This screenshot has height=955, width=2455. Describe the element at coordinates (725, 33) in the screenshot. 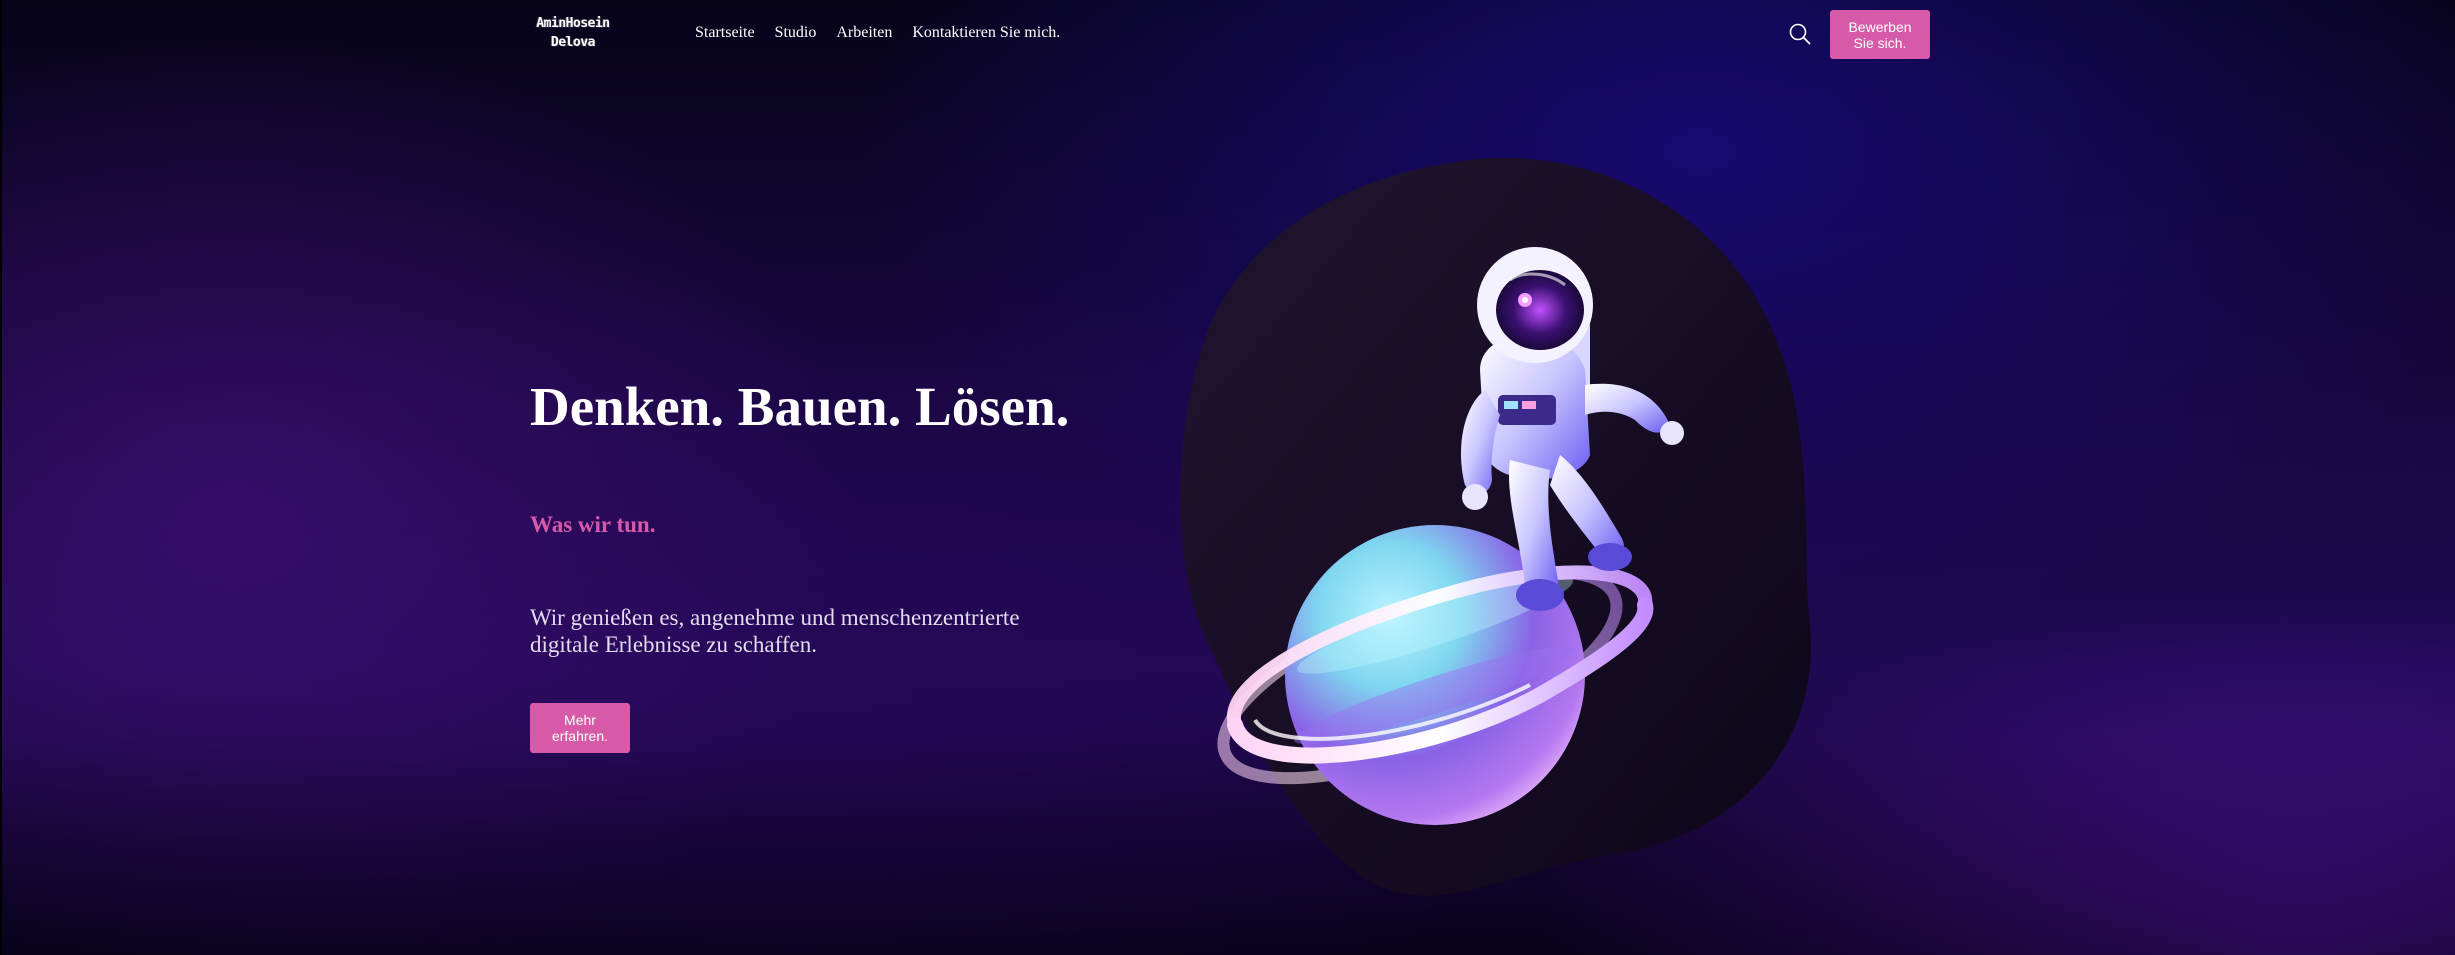

I see `nav-item-startseite: Startseite` at that location.